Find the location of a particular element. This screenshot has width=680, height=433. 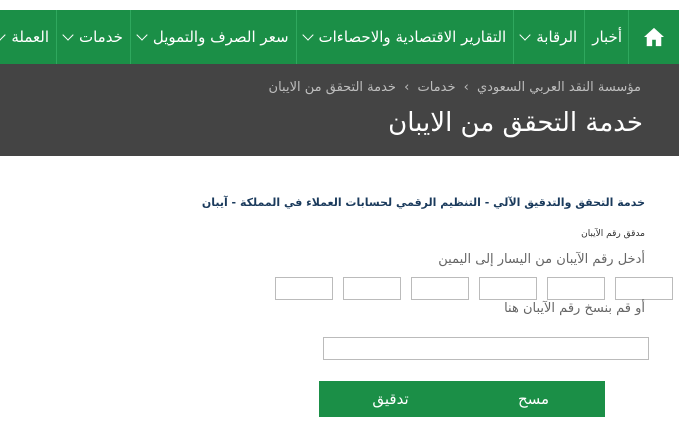

nav-item-1: الرقابة is located at coordinates (549, 37).